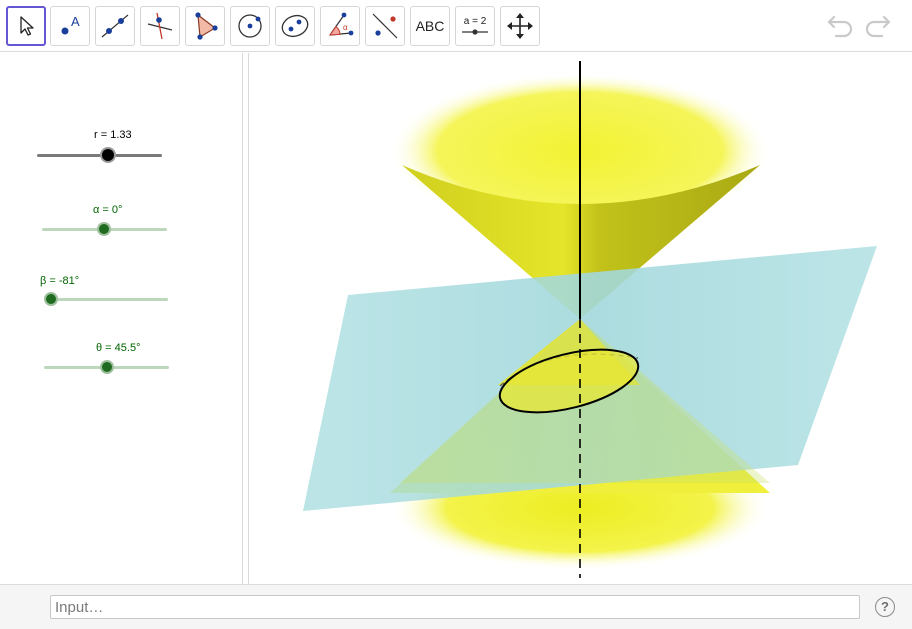 This screenshot has height=629, width=912. Describe the element at coordinates (118, 348) in the screenshot. I see `slider-theta-label: θ = 45.5°` at that location.